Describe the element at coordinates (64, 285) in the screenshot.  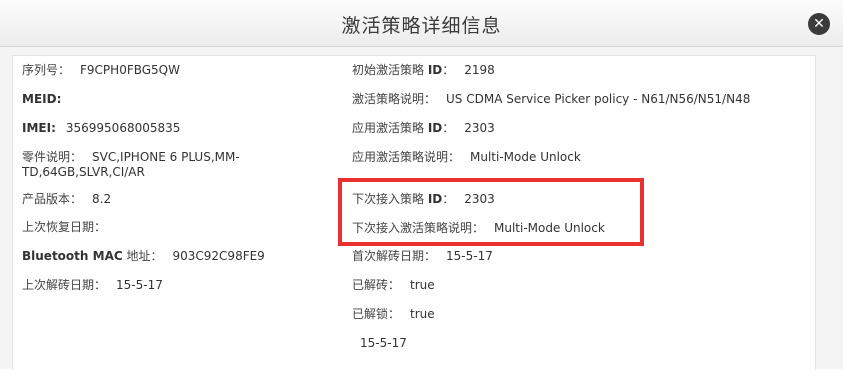
I see `last-unlock-label: 上次解砖日期：` at that location.